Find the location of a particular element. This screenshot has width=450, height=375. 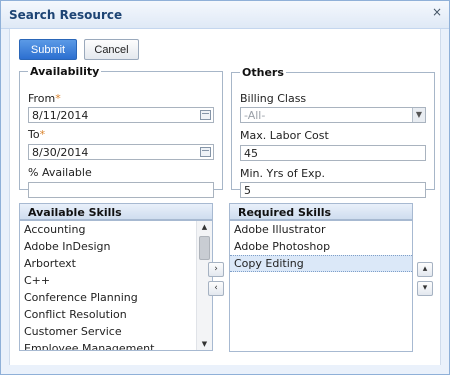

chevron-down-icon: ▼ is located at coordinates (418, 115).